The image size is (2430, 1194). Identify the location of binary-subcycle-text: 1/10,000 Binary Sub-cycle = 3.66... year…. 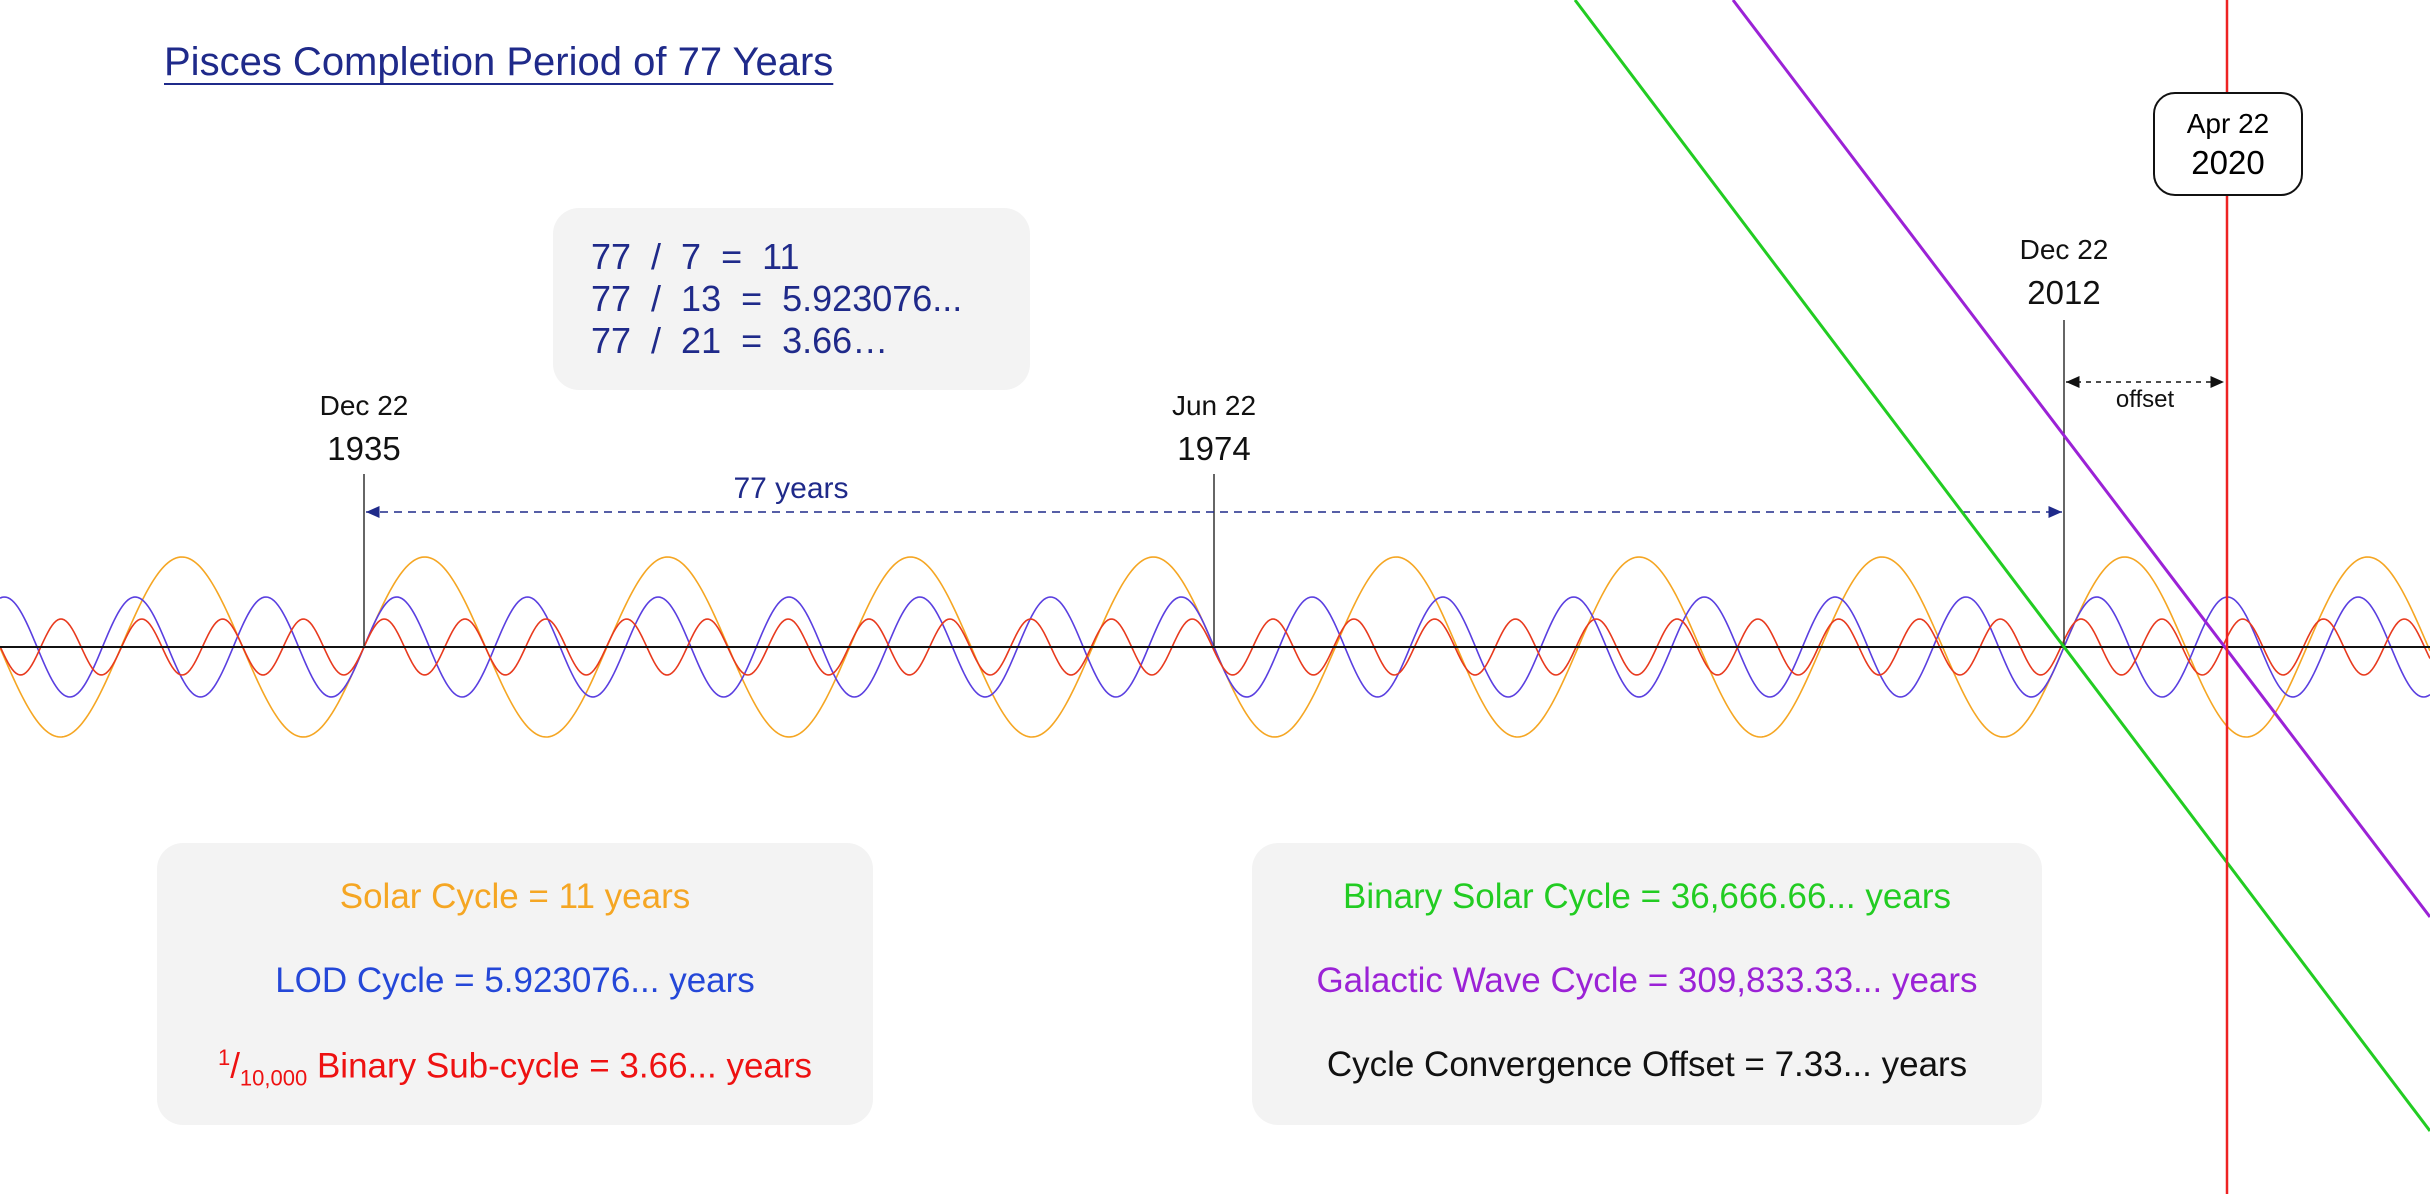
(515, 1068).